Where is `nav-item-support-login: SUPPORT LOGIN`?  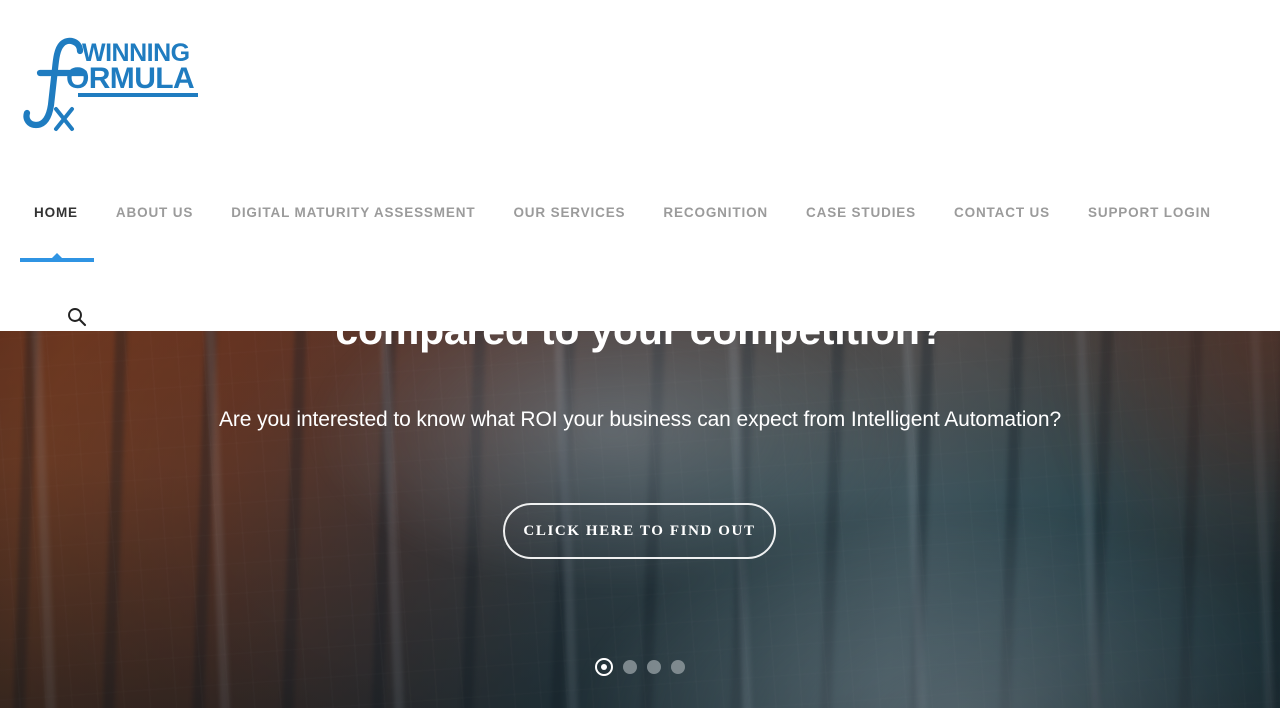
nav-item-support-login: SUPPORT LOGIN is located at coordinates (1149, 213).